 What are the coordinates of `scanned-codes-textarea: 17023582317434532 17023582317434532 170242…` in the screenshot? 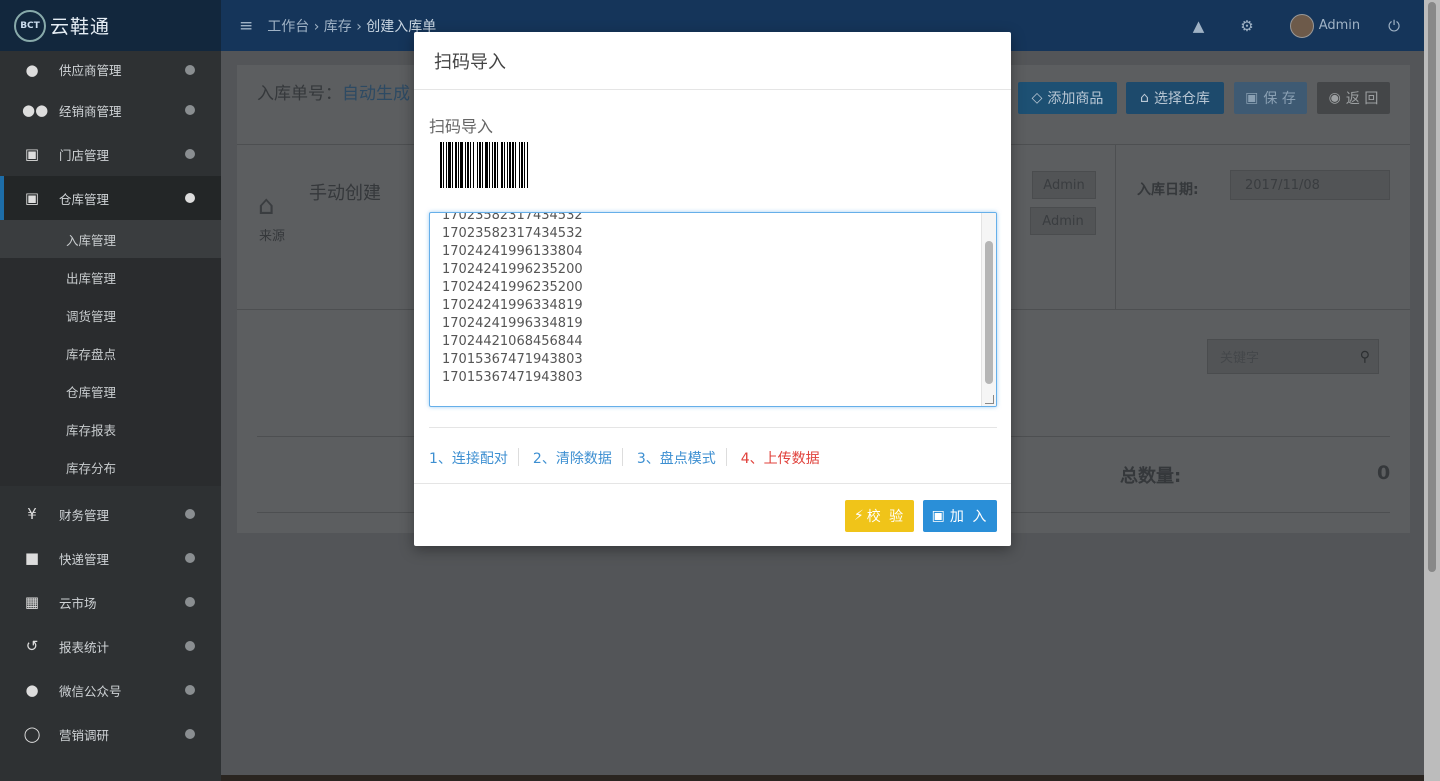 It's located at (713, 309).